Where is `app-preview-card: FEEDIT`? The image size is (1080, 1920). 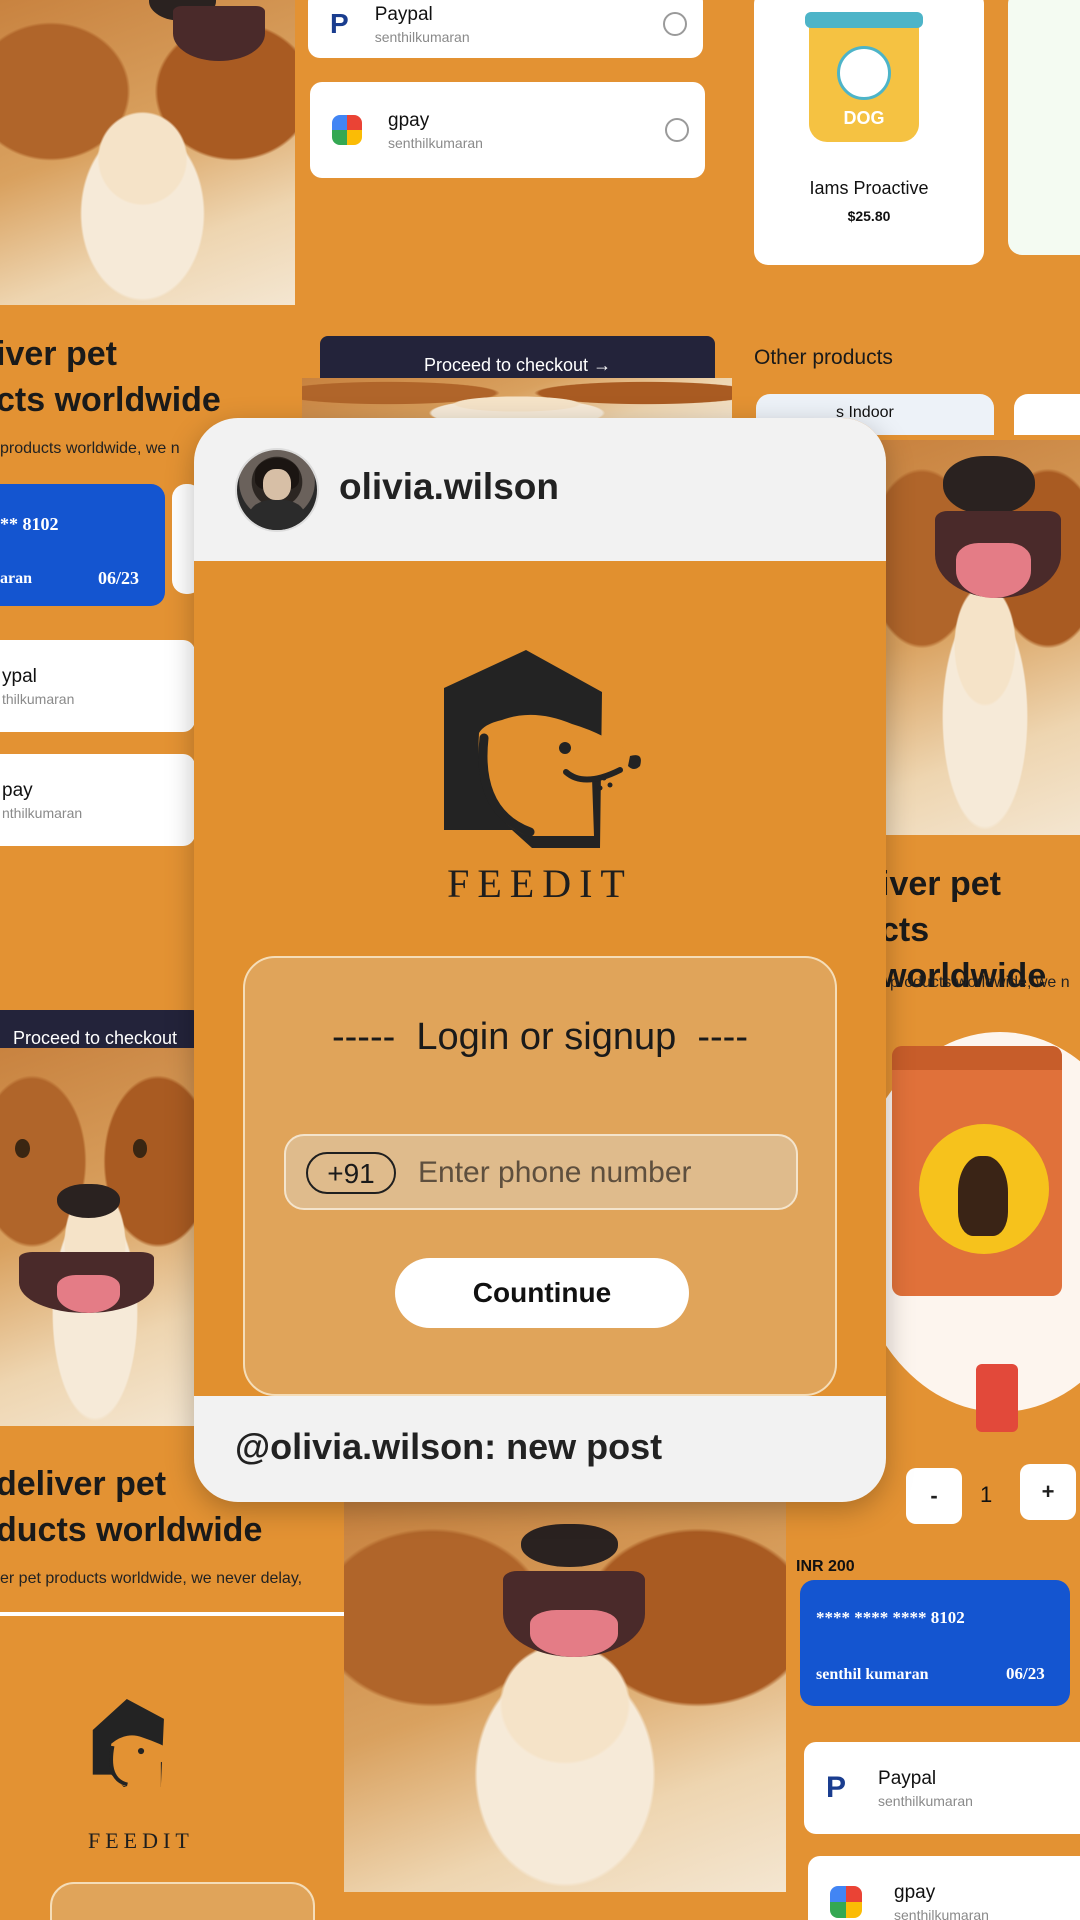 app-preview-card: FEEDIT is located at coordinates (172, 1766).